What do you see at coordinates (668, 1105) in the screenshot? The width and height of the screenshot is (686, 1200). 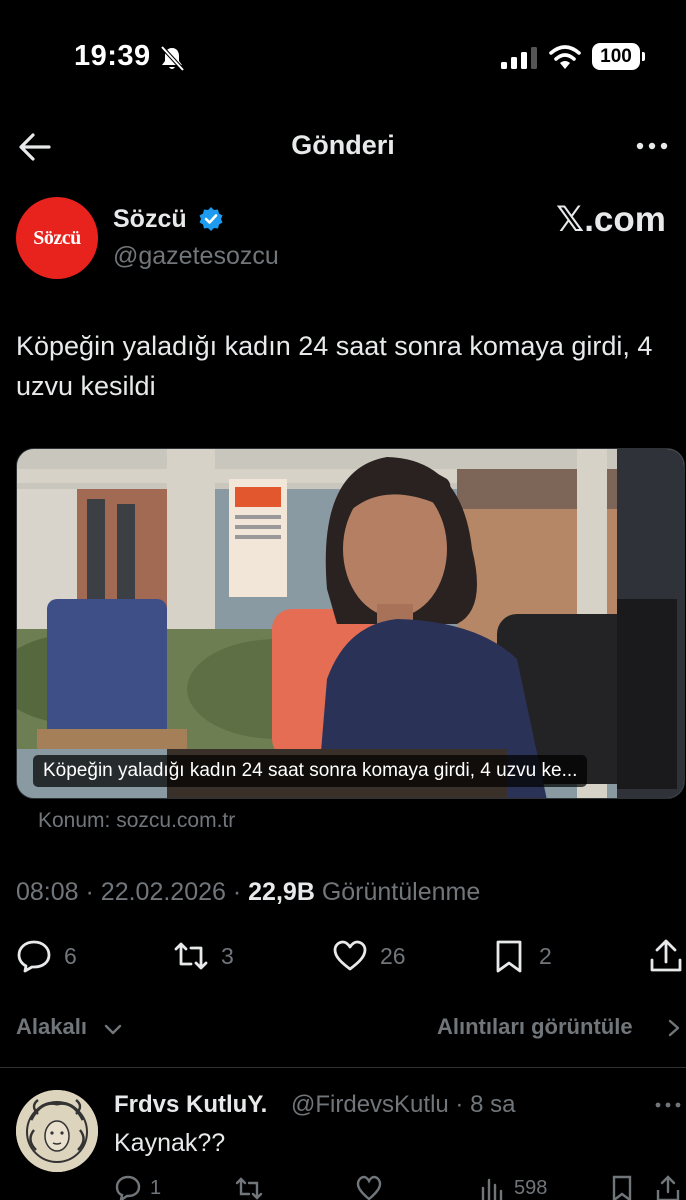 I see `reply-more-options-icon` at bounding box center [668, 1105].